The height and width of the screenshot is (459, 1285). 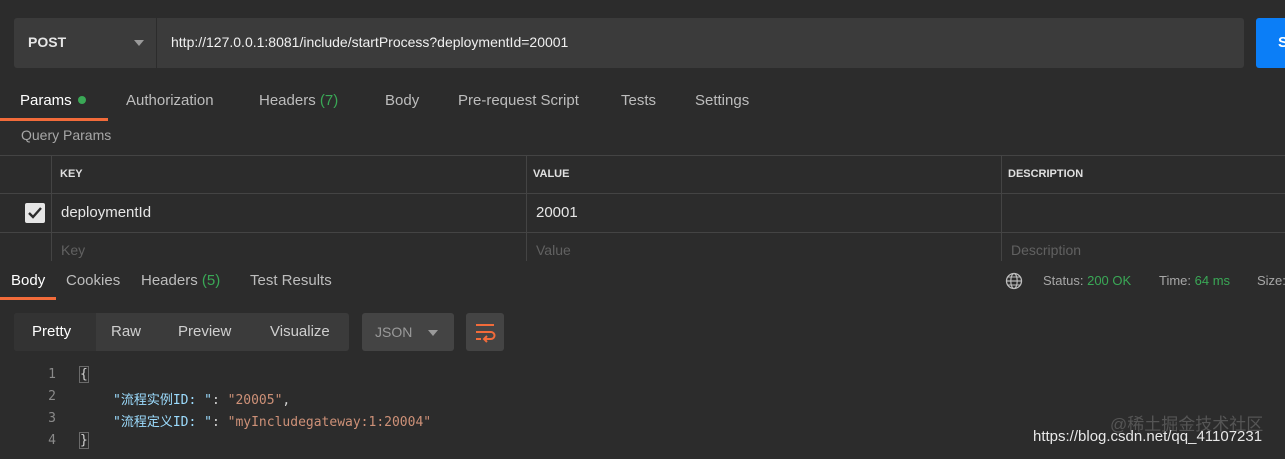 I want to click on tab-params-label: Params, so click(x=46, y=100).